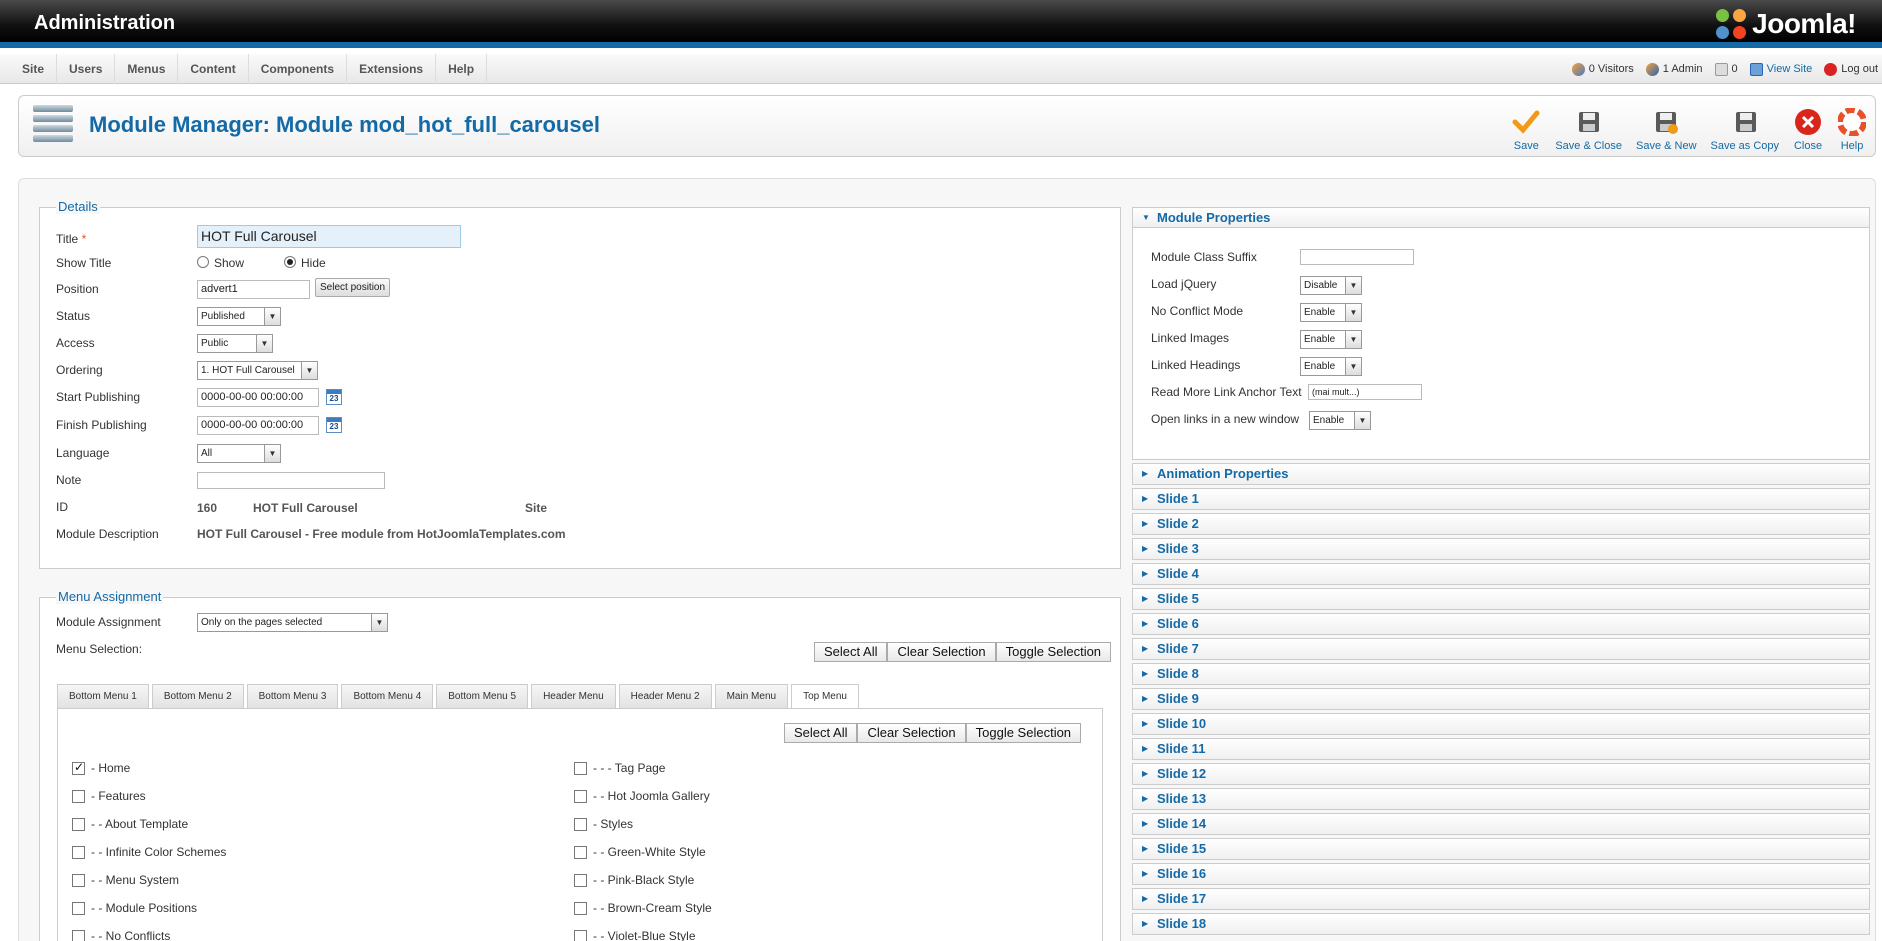 The image size is (1882, 941). What do you see at coordinates (462, 69) in the screenshot?
I see `menu-help: Help` at bounding box center [462, 69].